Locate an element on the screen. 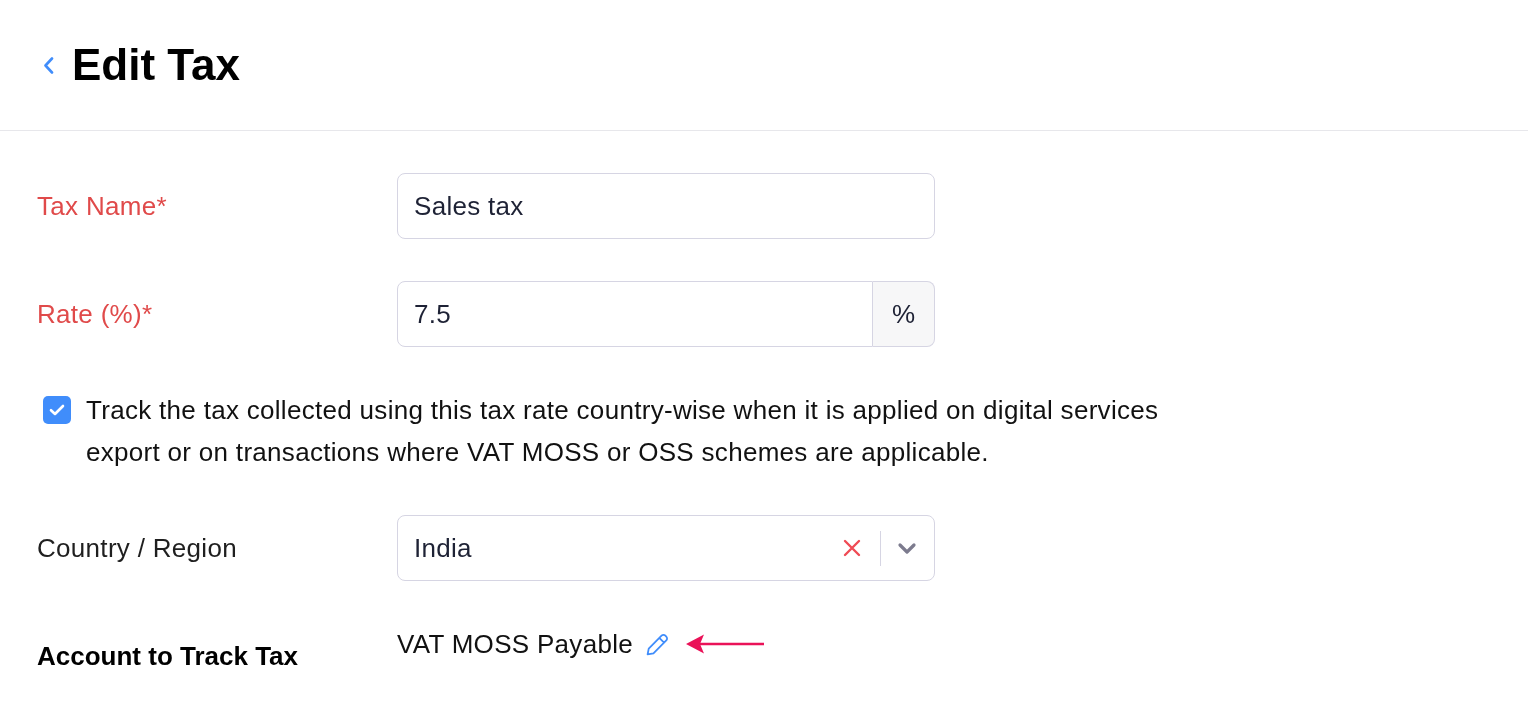 The width and height of the screenshot is (1528, 718). checkmark-icon is located at coordinates (57, 410).